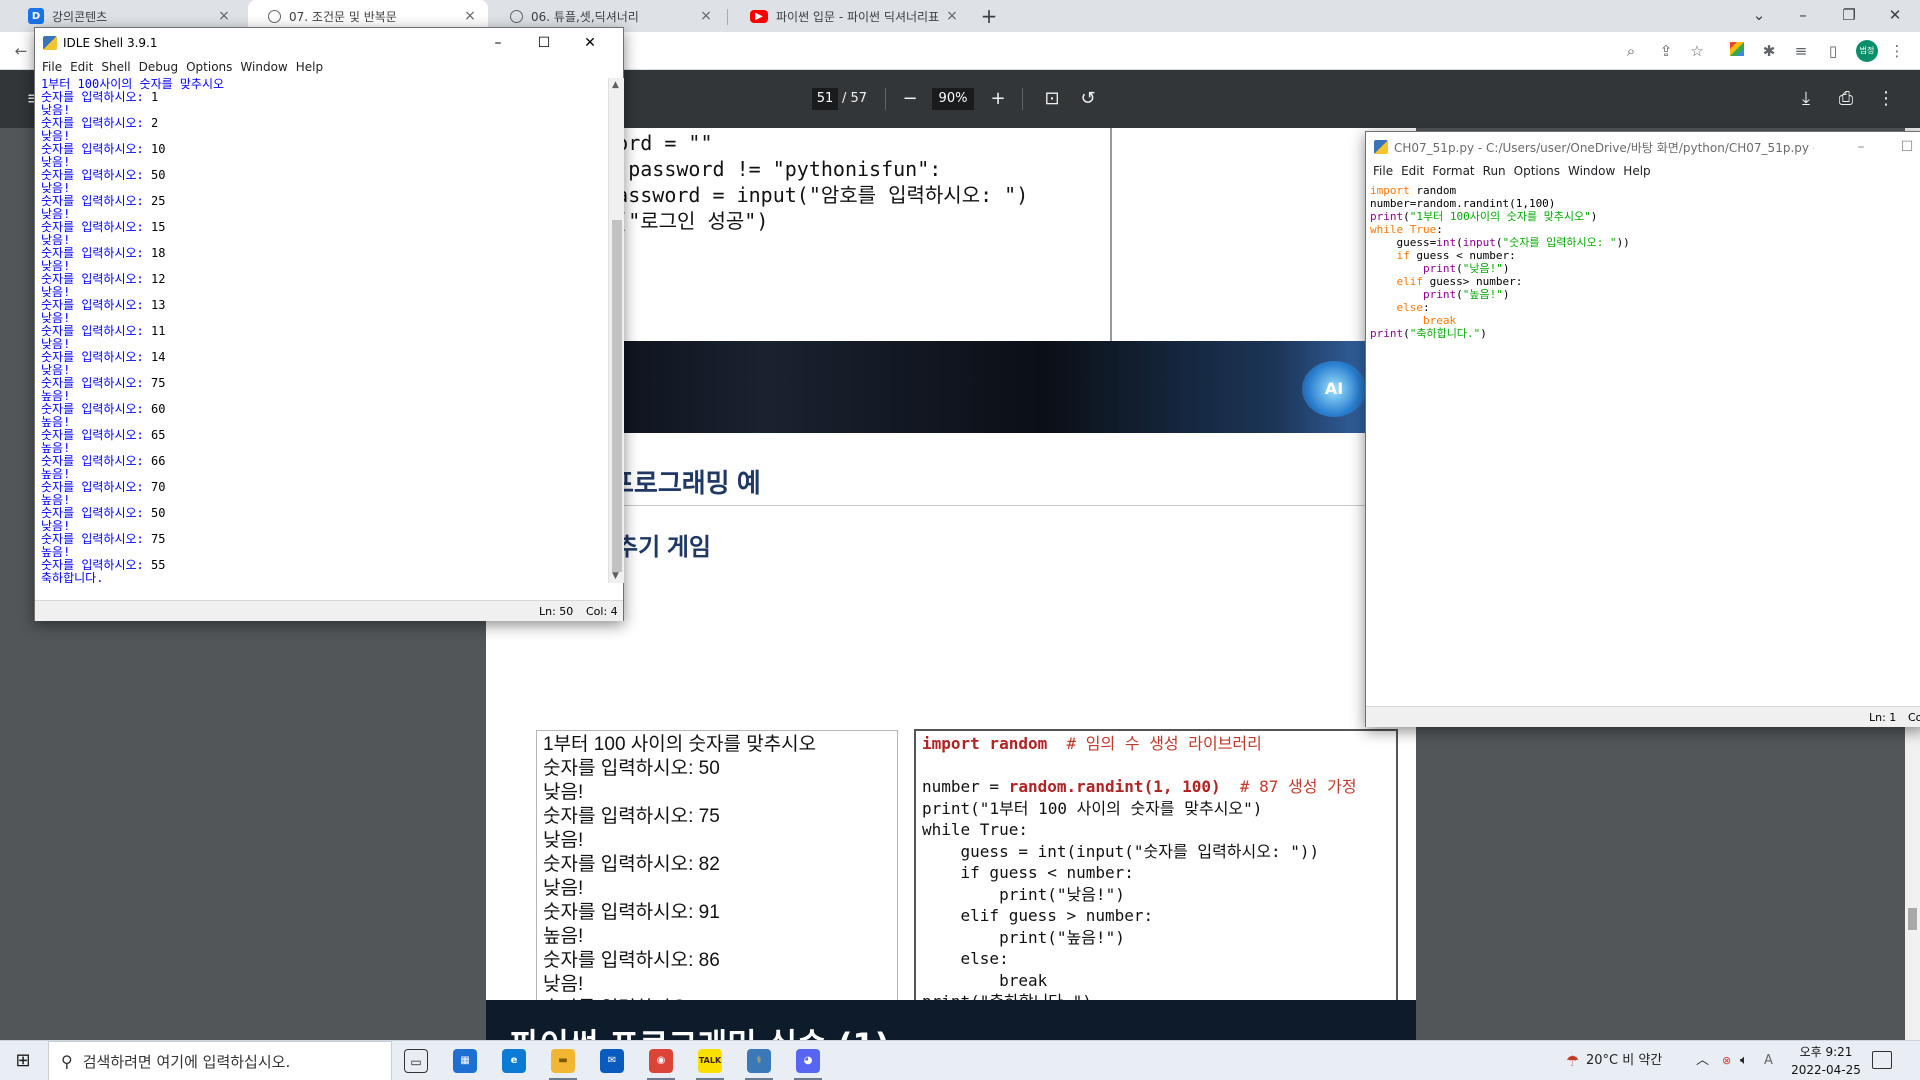 Image resolution: width=1920 pixels, height=1080 pixels. I want to click on back-arrow-icon: ←, so click(21, 51).